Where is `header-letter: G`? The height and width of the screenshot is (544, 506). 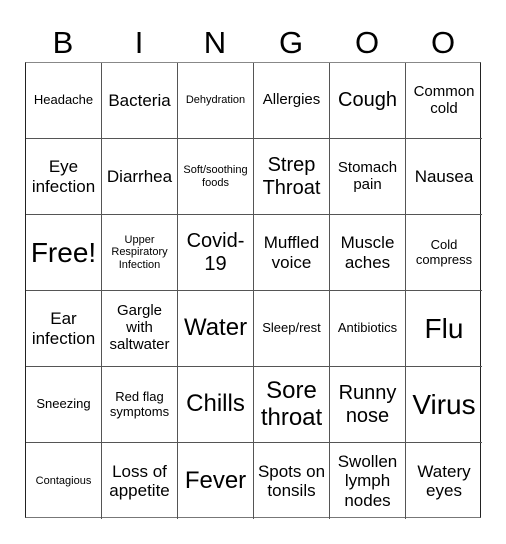 header-letter: G is located at coordinates (291, 42).